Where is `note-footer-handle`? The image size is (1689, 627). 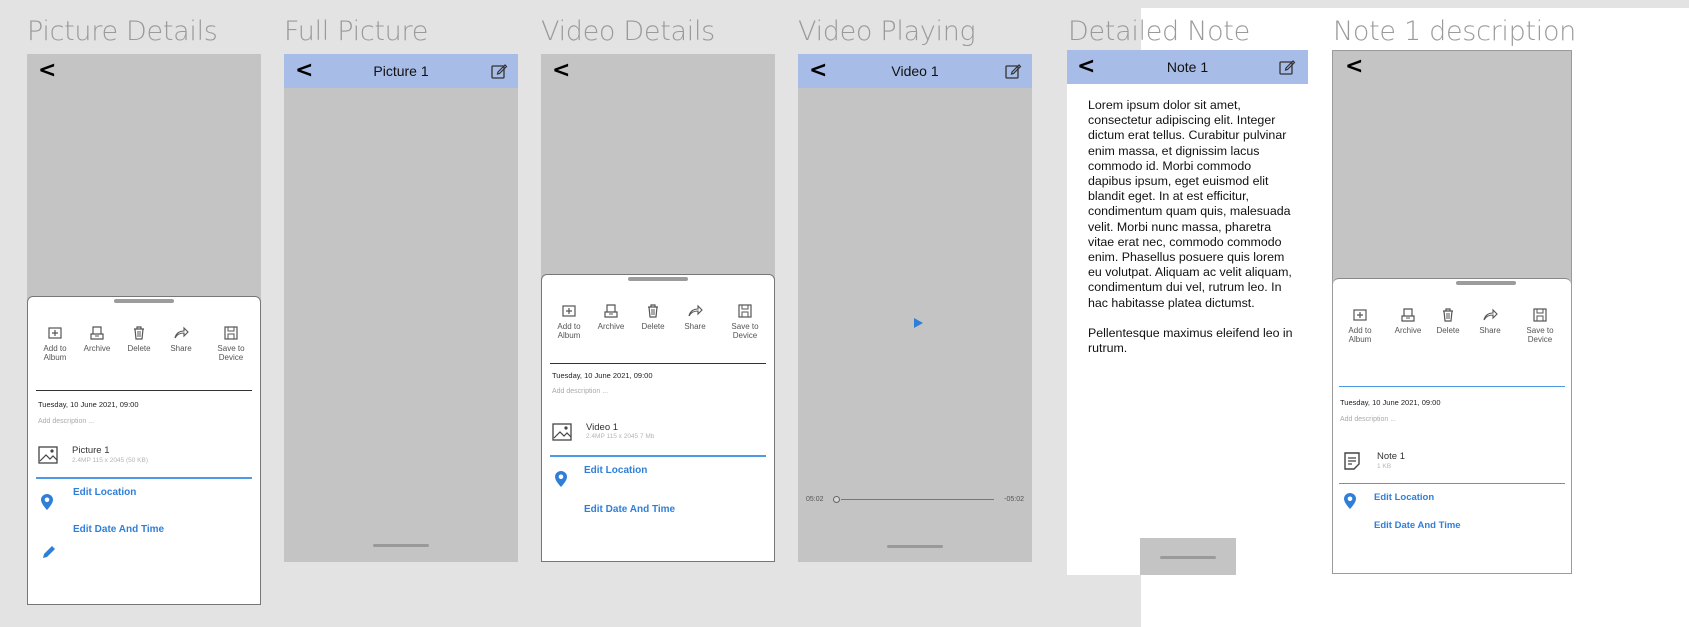
note-footer-handle is located at coordinates (1188, 556).